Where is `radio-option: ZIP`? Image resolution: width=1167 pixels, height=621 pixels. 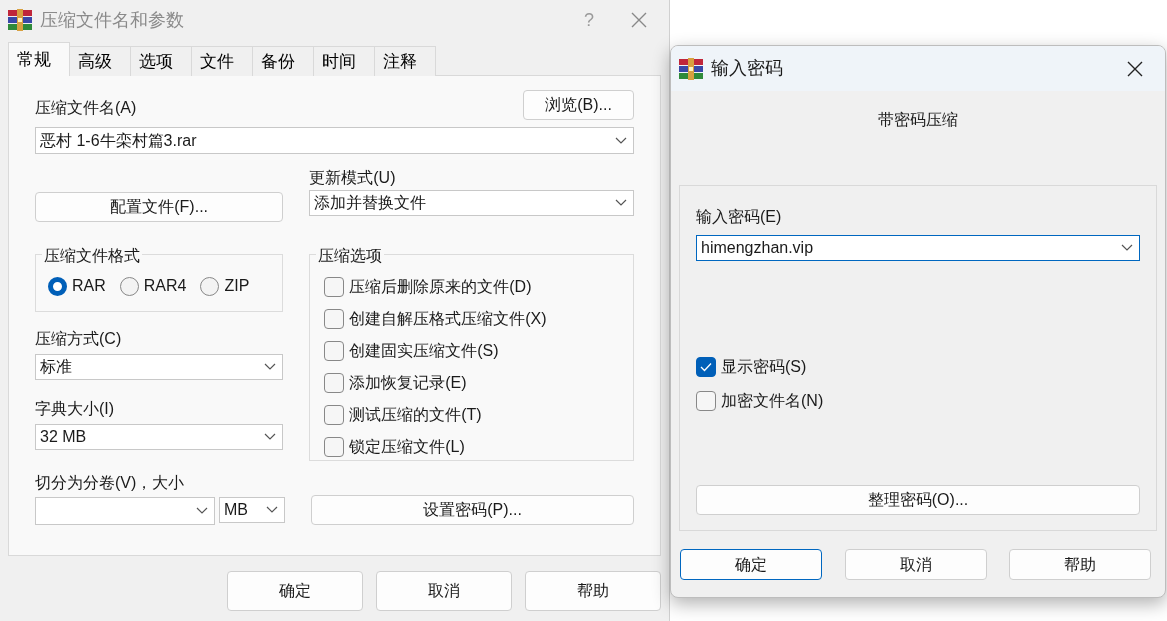 radio-option: ZIP is located at coordinates (225, 286).